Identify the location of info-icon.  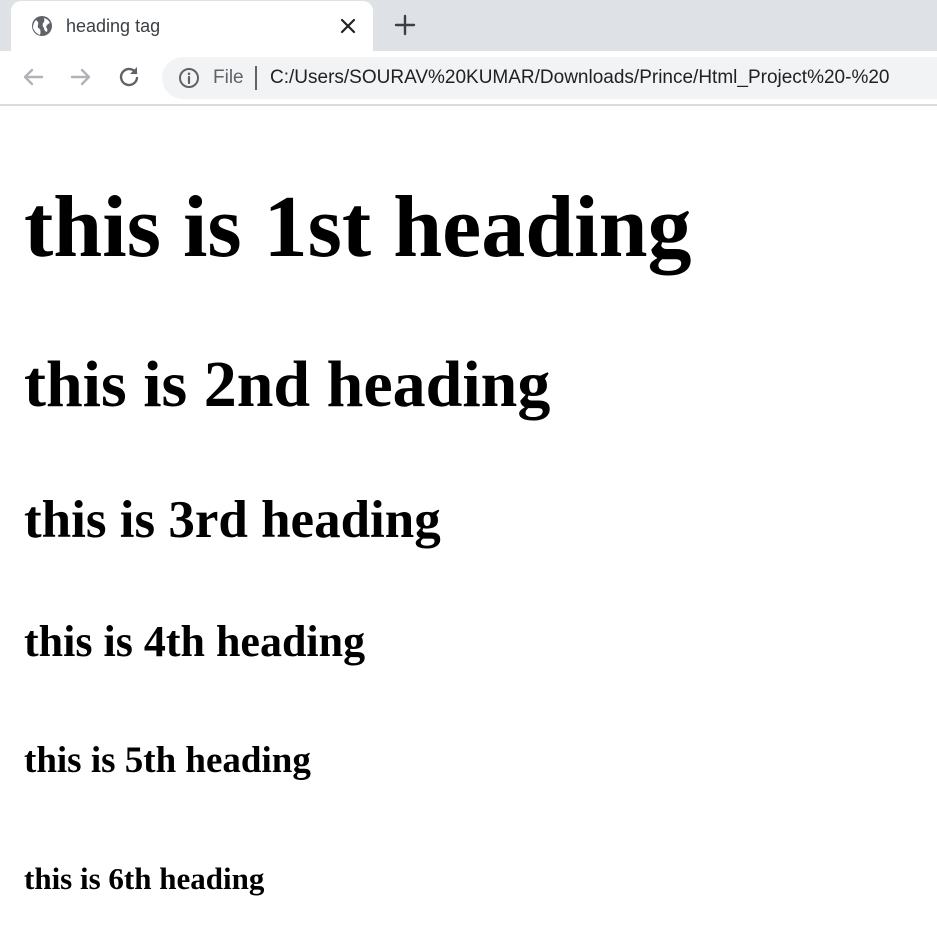
(189, 78).